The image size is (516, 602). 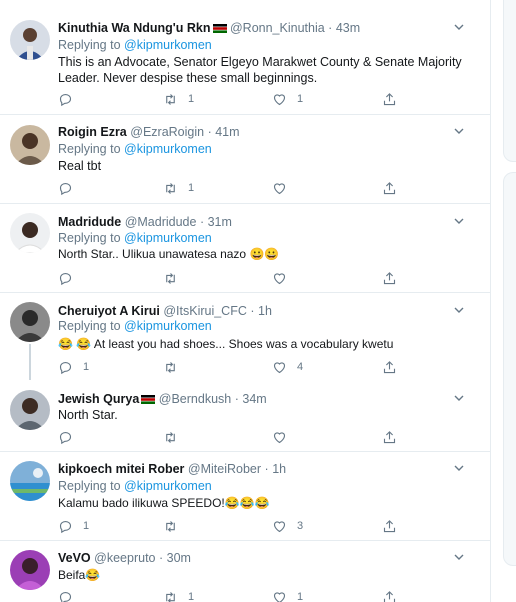 What do you see at coordinates (287, 526) in the screenshot?
I see `like-button: 3` at bounding box center [287, 526].